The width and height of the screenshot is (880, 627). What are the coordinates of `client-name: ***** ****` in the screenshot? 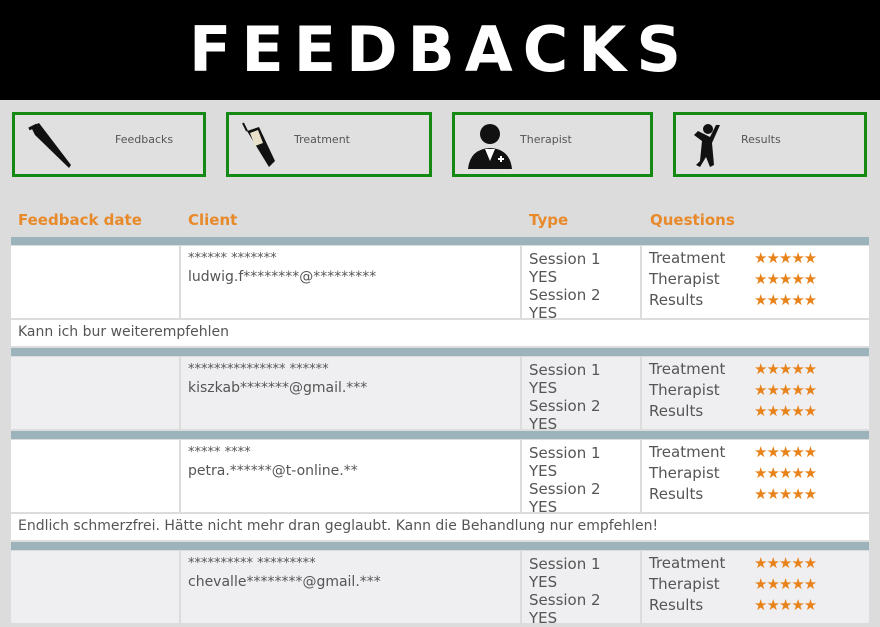 It's located at (219, 452).